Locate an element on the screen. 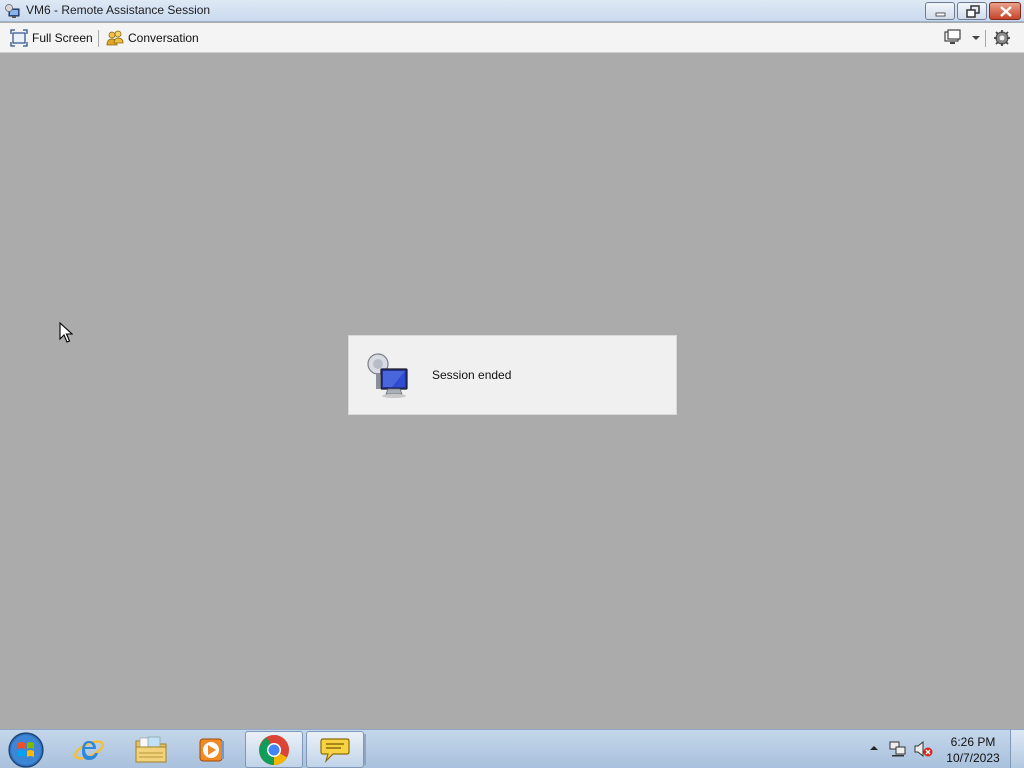 Image resolution: width=1024 pixels, height=768 pixels. chrome-icon is located at coordinates (274, 749).